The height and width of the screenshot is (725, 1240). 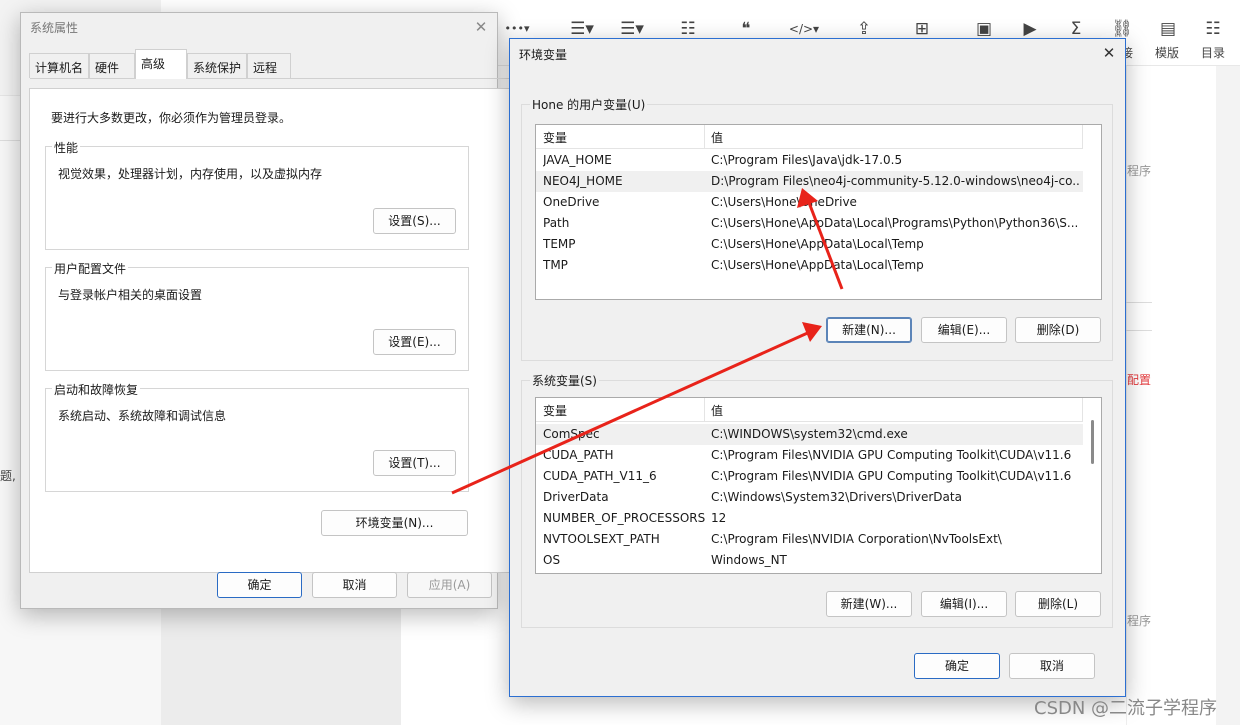 I want to click on watermark: CSDN @二流子学程序, so click(x=1126, y=708).